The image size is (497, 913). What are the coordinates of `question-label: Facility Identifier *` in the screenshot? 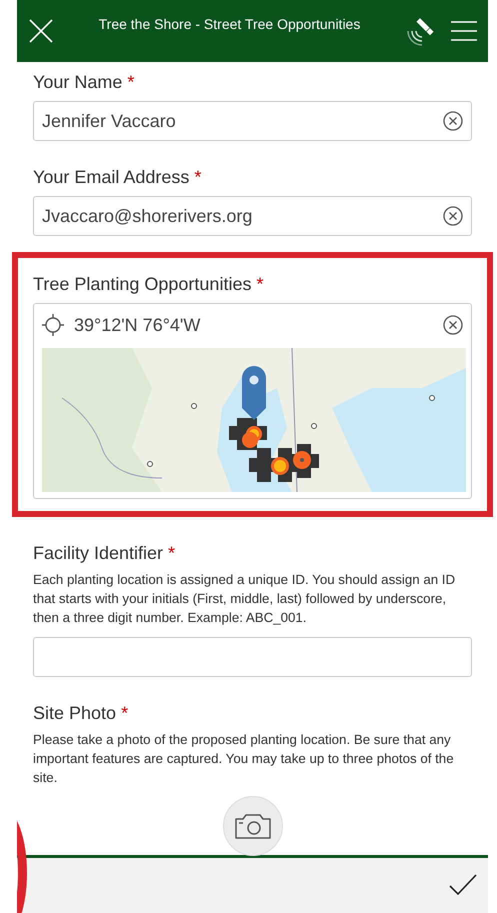 It's located at (104, 553).